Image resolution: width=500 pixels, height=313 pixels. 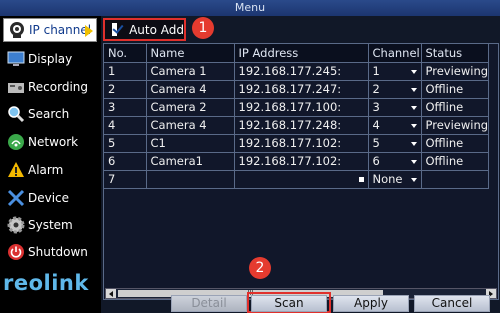 I want to click on sidebar-item-label: Alarm, so click(x=46, y=170).